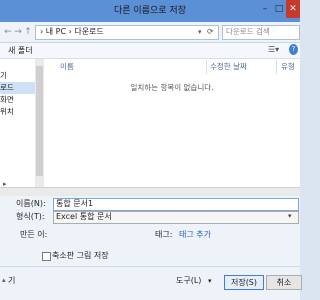 The image size is (320, 300). I want to click on filename-value: 통합 문서1, so click(75, 203).